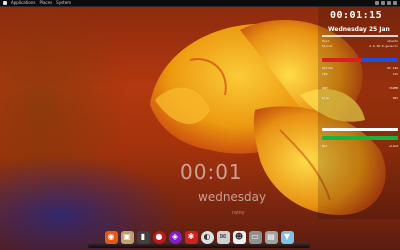 This screenshot has height=250, width=400. What do you see at coordinates (392, 68) in the screenshot?
I see `conky-value-uptime: 0h 12m` at bounding box center [392, 68].